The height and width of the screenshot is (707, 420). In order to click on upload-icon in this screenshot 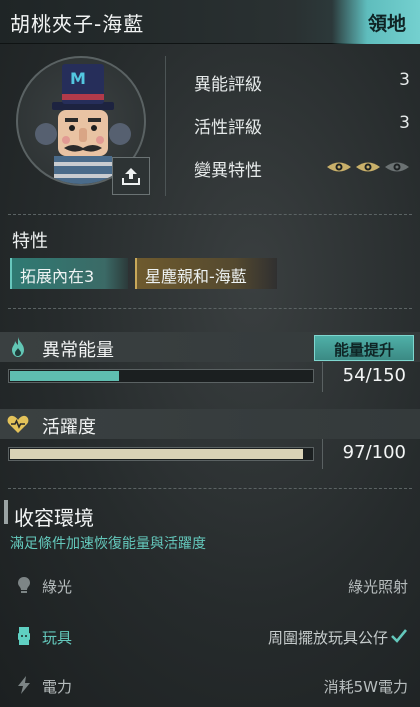, I will do `click(131, 176)`.